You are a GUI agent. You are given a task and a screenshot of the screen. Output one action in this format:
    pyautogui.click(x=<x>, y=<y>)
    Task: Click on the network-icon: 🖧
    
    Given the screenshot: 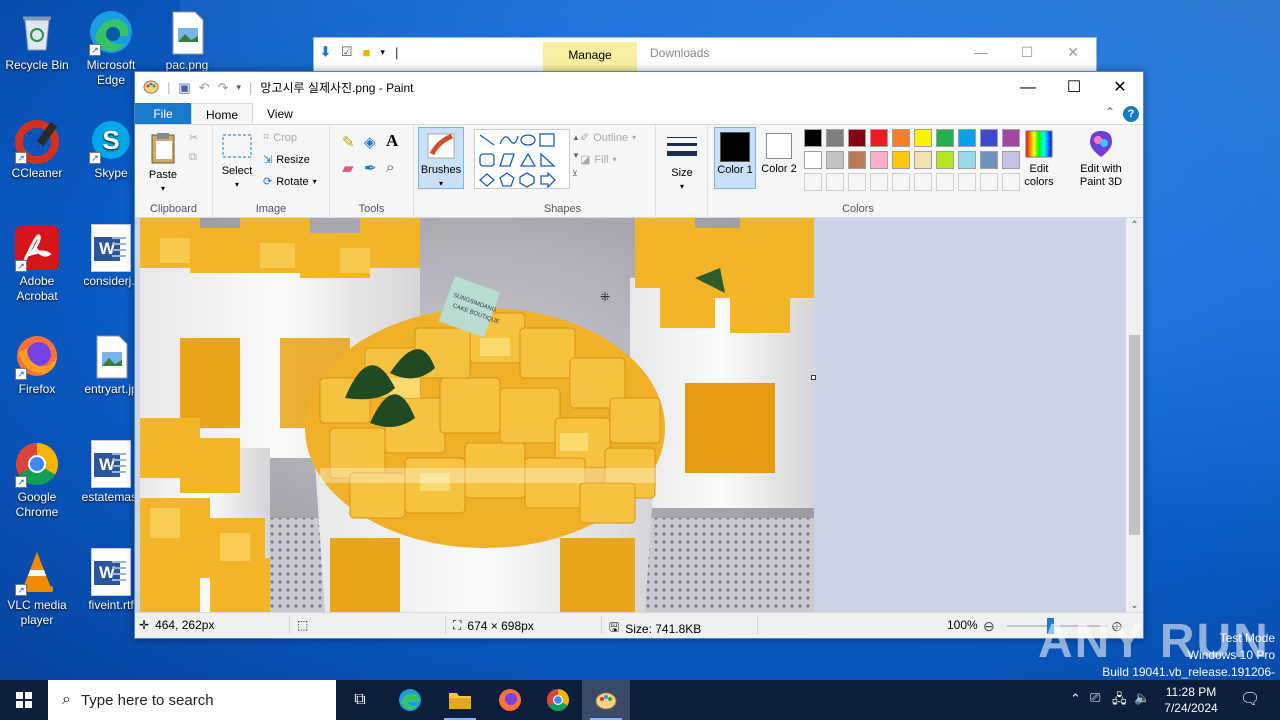 What is the action you would take?
    pyautogui.click(x=1119, y=701)
    